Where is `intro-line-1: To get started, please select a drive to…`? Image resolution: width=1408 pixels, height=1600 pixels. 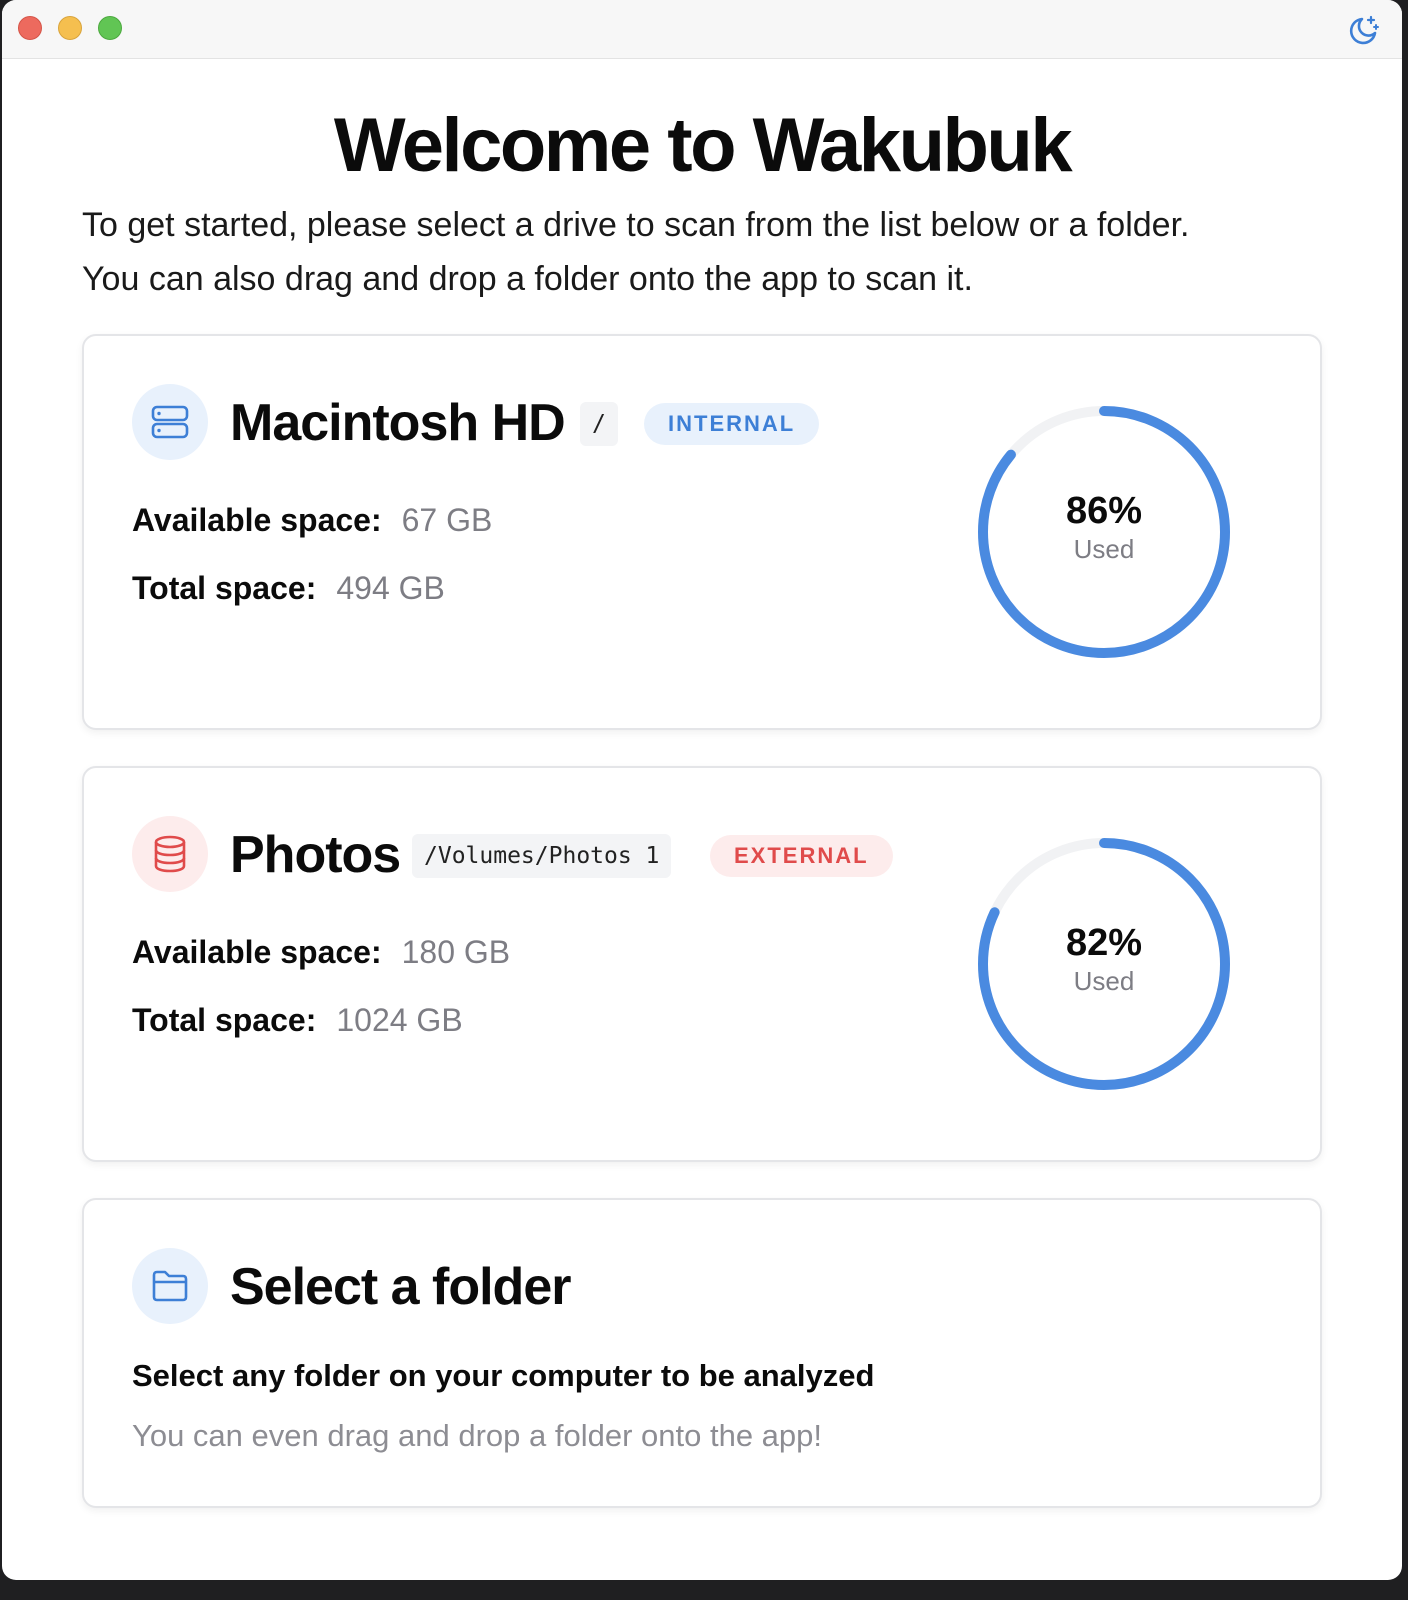
intro-line-1: To get started, please select a drive to… is located at coordinates (636, 225).